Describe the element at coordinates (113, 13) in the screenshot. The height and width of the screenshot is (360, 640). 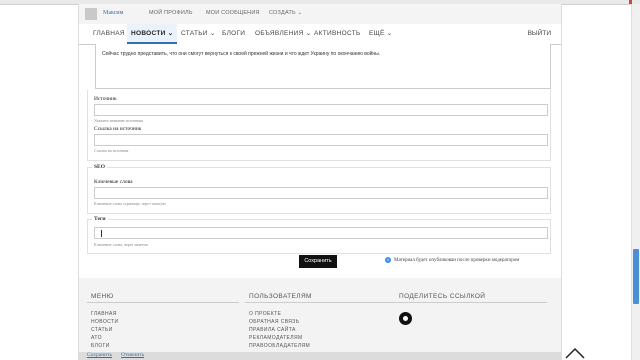
I see `username-link: Максим` at that location.